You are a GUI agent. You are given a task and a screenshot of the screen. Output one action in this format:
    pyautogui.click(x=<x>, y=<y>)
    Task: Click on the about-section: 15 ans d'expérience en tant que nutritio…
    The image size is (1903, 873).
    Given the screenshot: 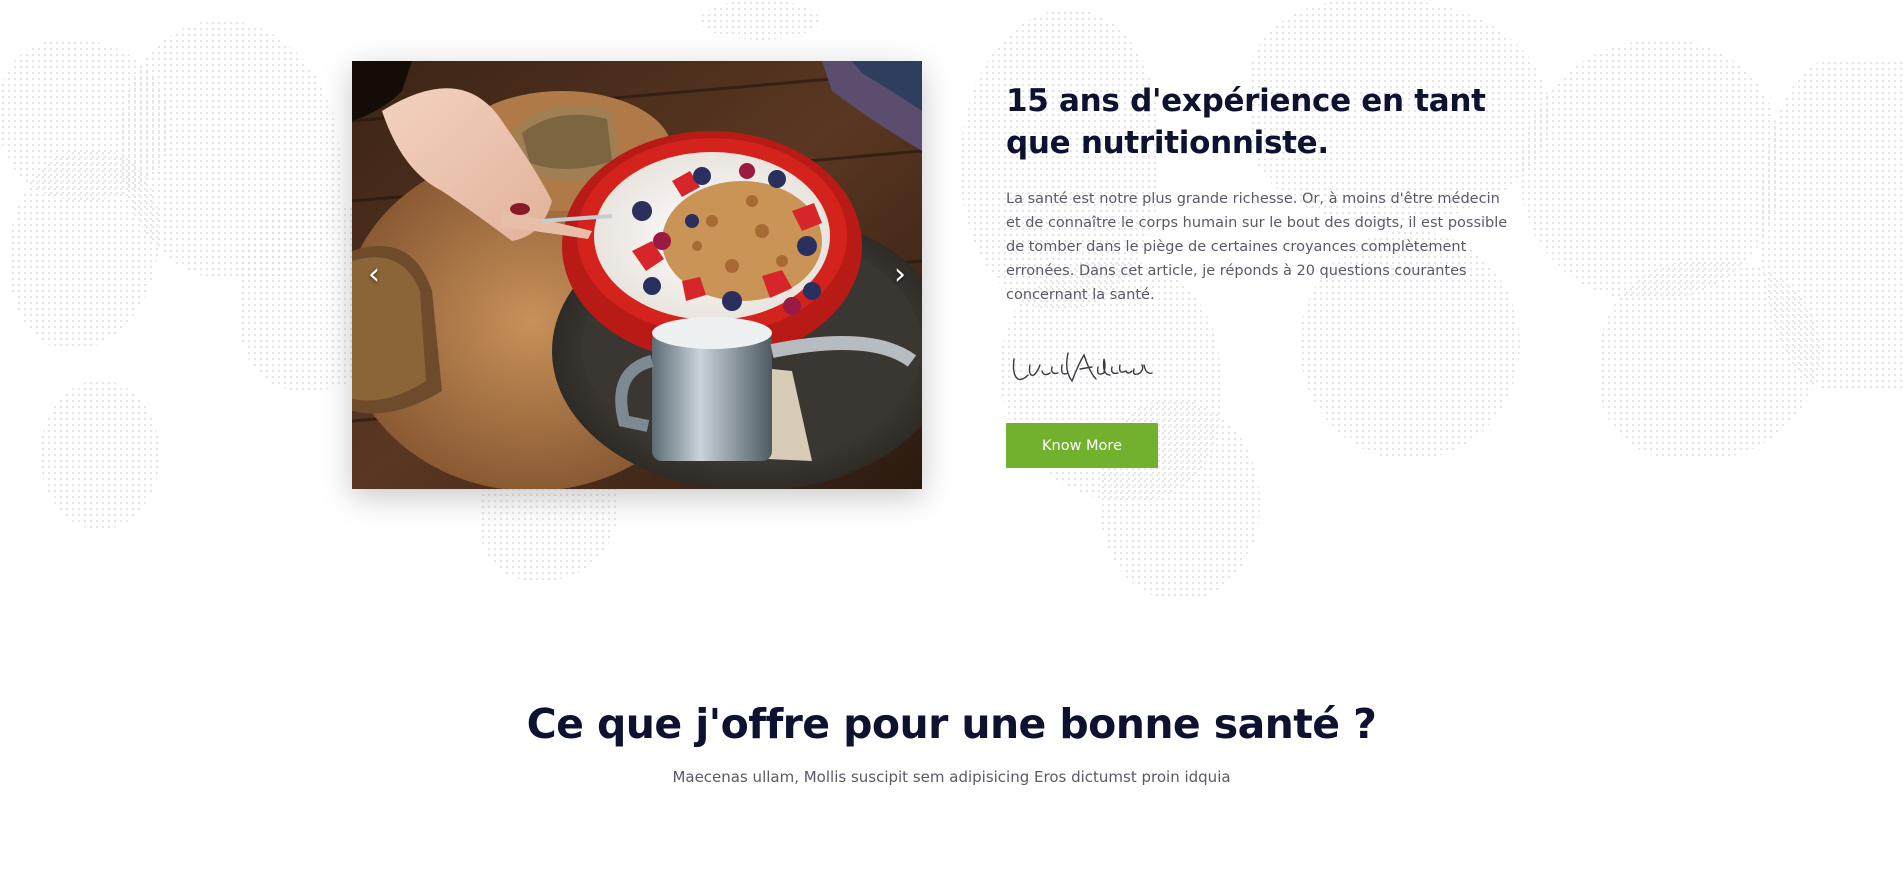 What is the action you would take?
    pyautogui.click(x=1266, y=274)
    